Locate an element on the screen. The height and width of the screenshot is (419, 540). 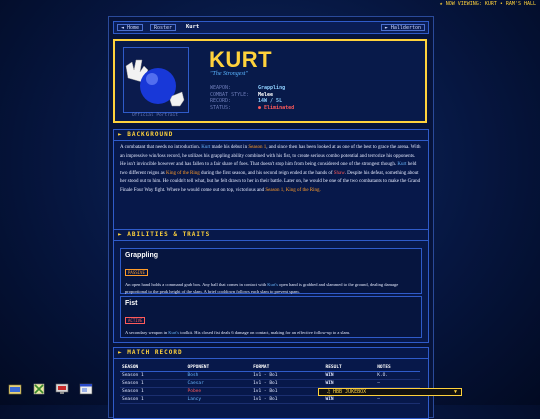
ability-title: Grappling is located at coordinates (142, 255).